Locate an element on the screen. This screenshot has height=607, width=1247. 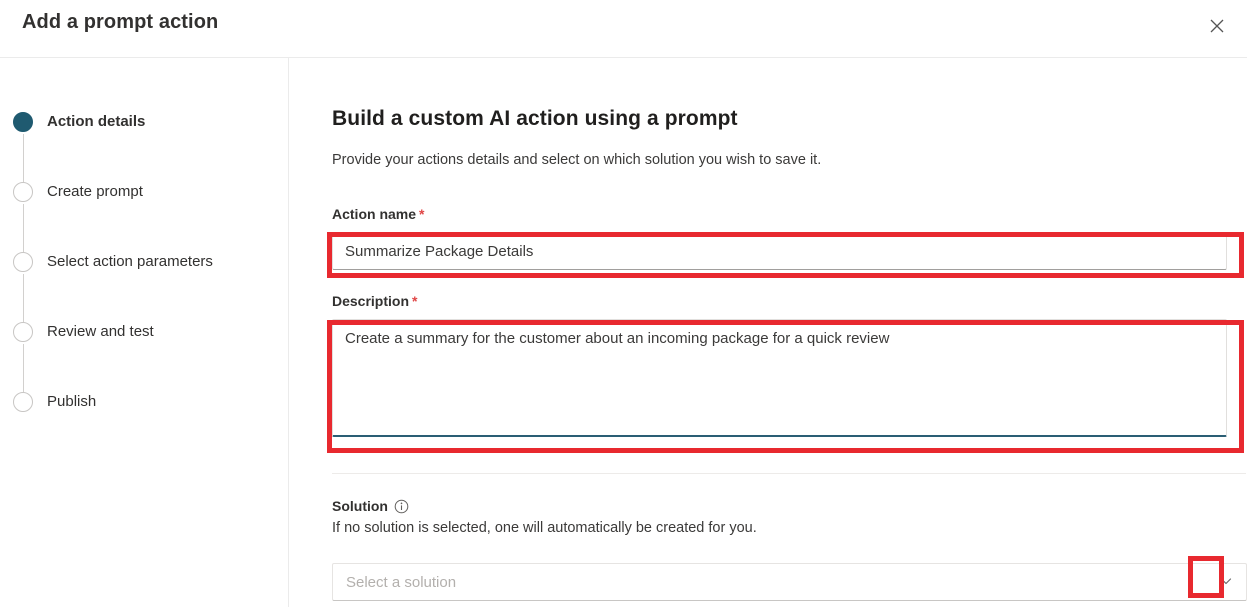
solution-label: Solution is located at coordinates (360, 506).